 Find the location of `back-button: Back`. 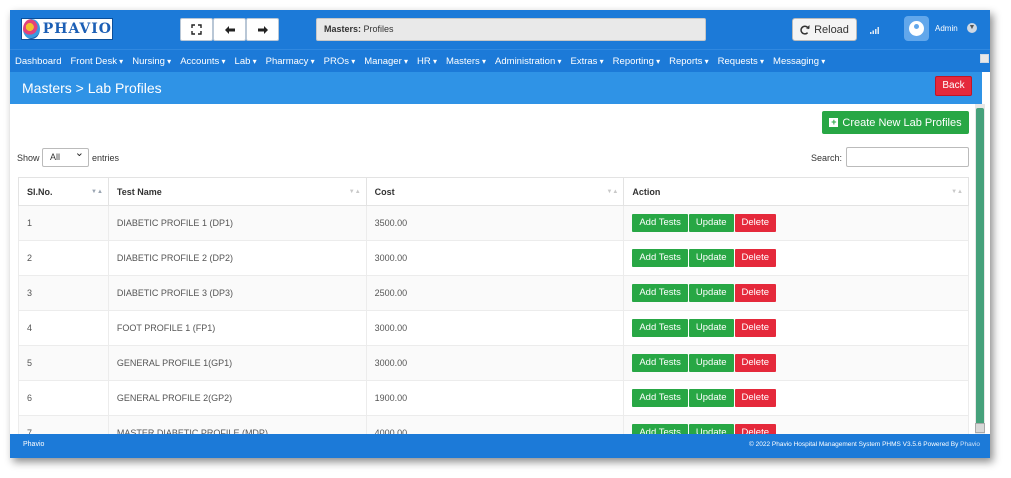

back-button: Back is located at coordinates (953, 86).